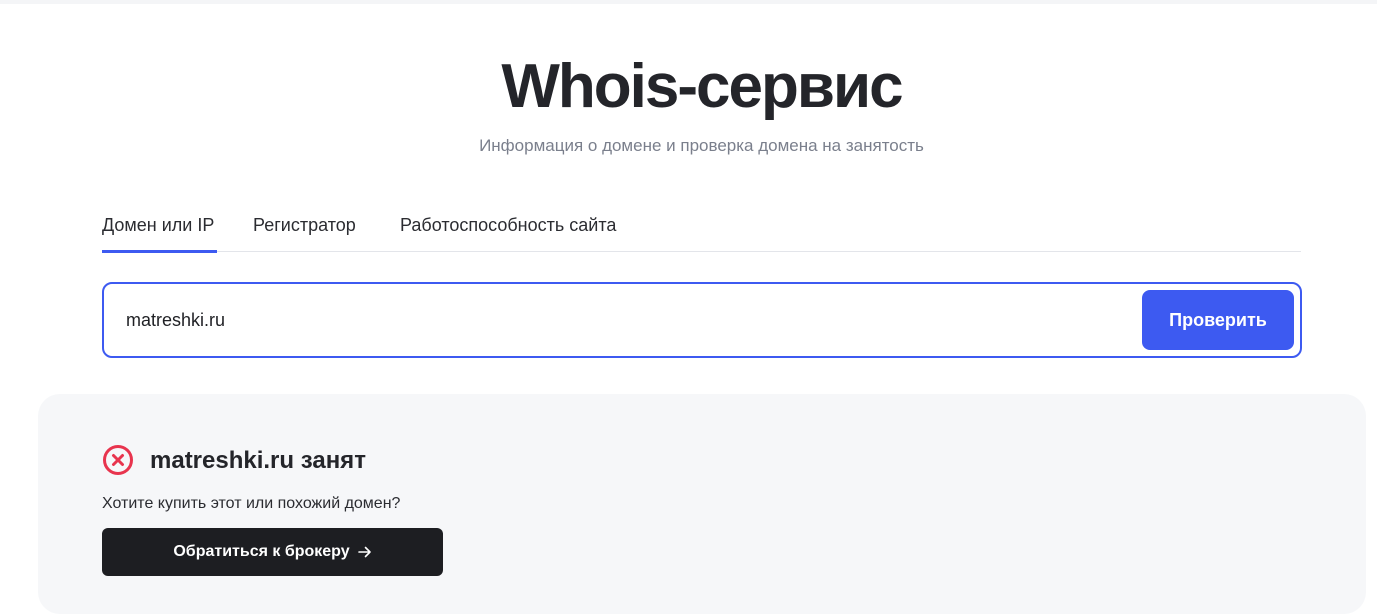 The width and height of the screenshot is (1377, 614). Describe the element at coordinates (616, 320) in the screenshot. I see `domain-search-input` at that location.